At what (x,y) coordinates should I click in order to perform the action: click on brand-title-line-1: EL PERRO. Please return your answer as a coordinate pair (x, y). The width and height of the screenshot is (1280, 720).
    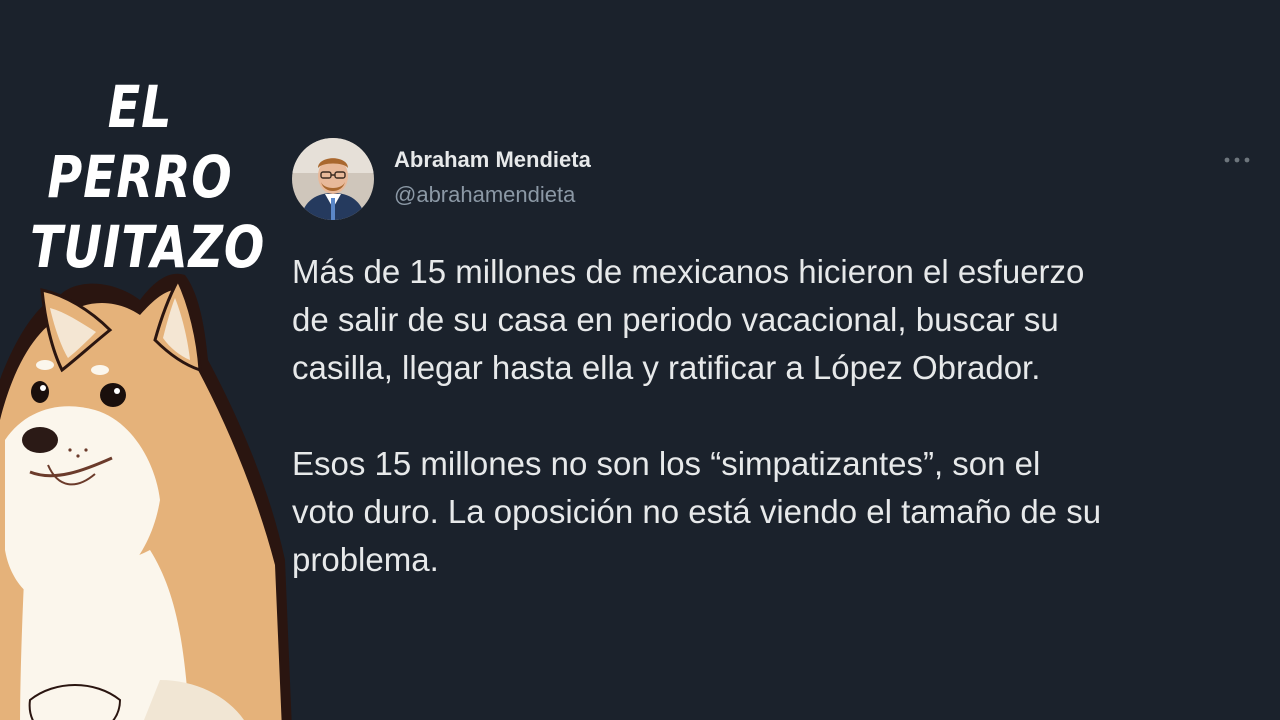
    Looking at the image, I should click on (140, 142).